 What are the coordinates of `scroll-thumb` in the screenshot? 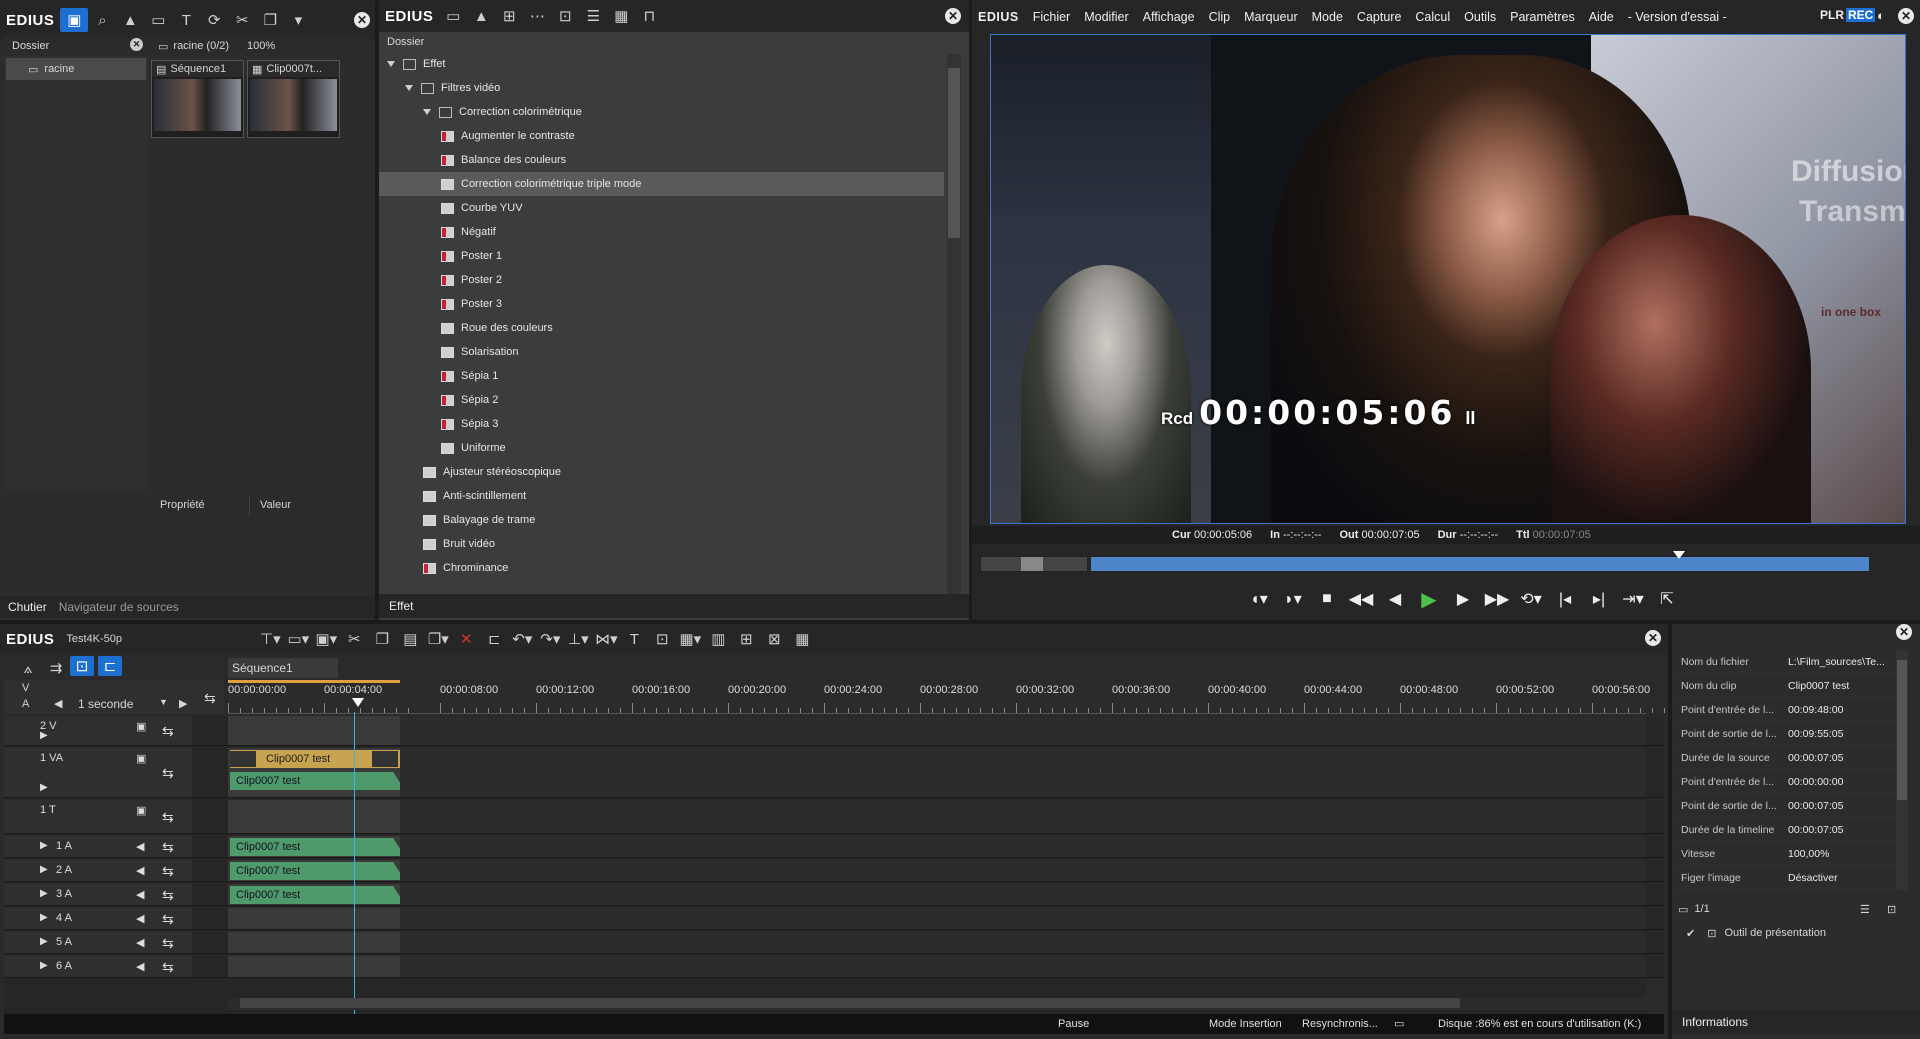 It's located at (954, 153).